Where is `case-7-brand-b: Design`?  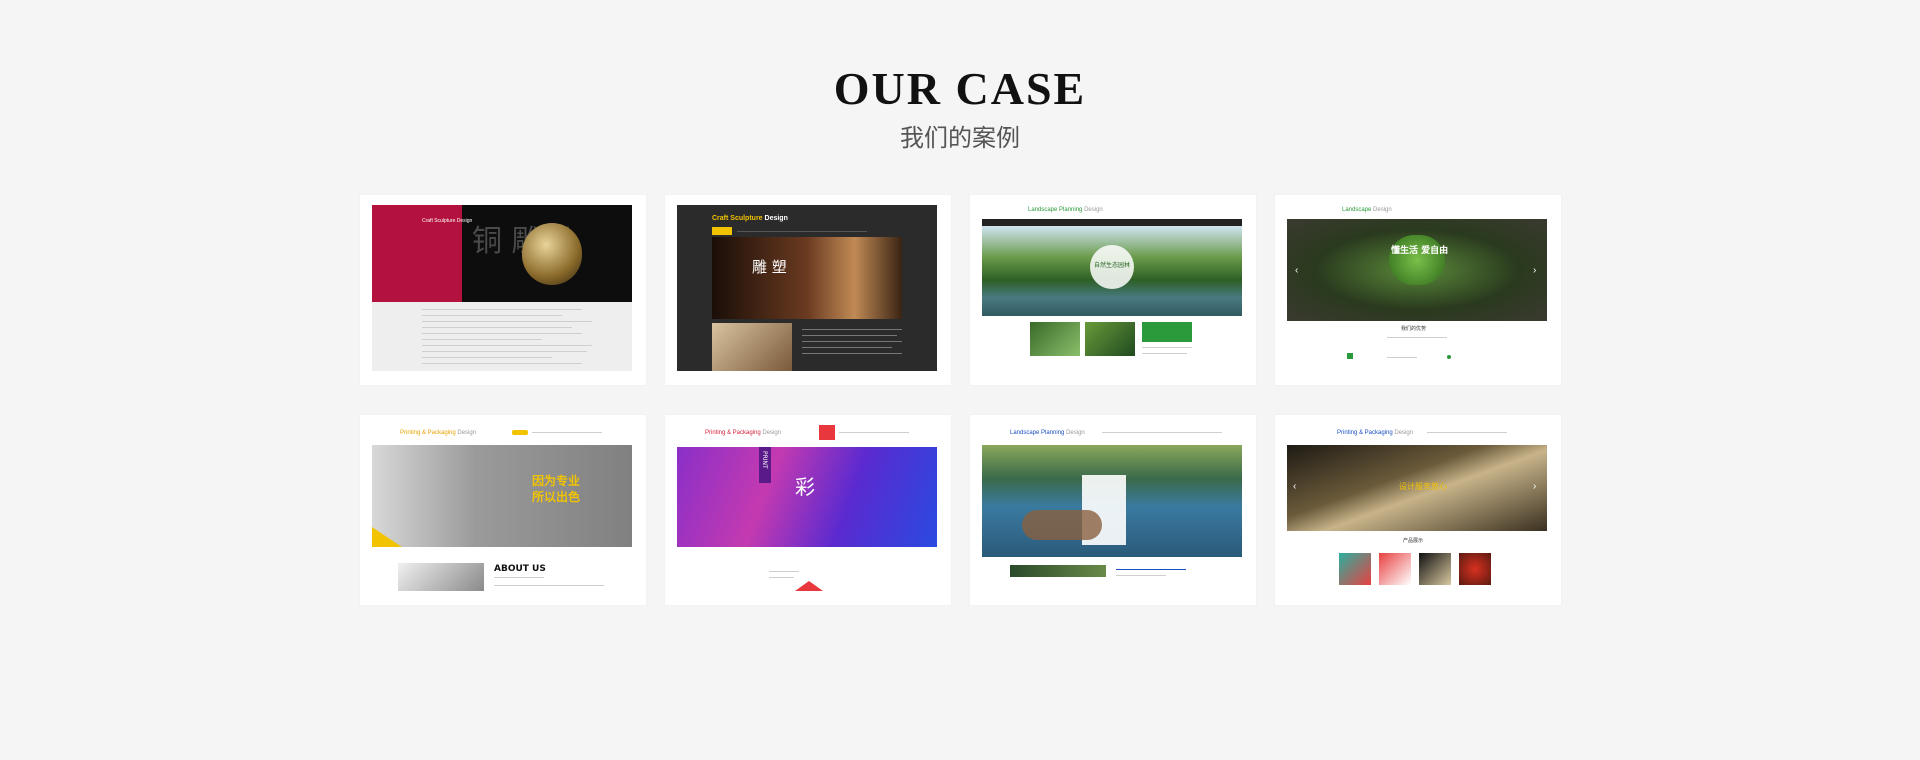
case-7-brand-b: Design is located at coordinates (1075, 433).